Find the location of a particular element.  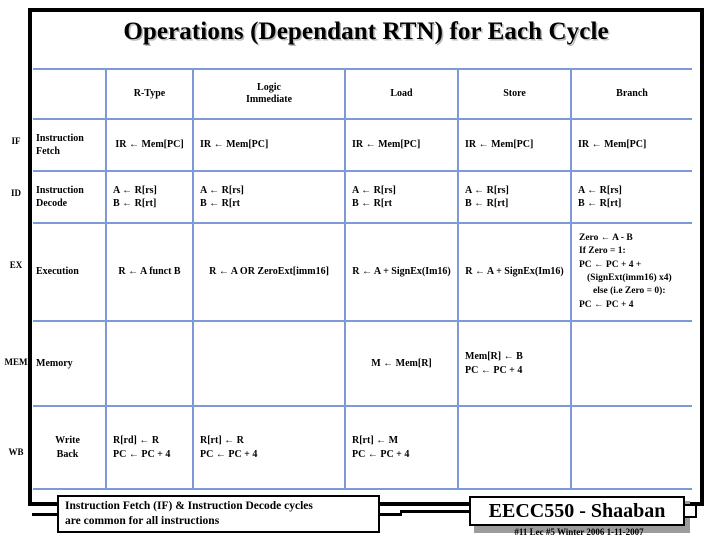

stage-name-id: Instruction Decode is located at coordinates (70, 197).